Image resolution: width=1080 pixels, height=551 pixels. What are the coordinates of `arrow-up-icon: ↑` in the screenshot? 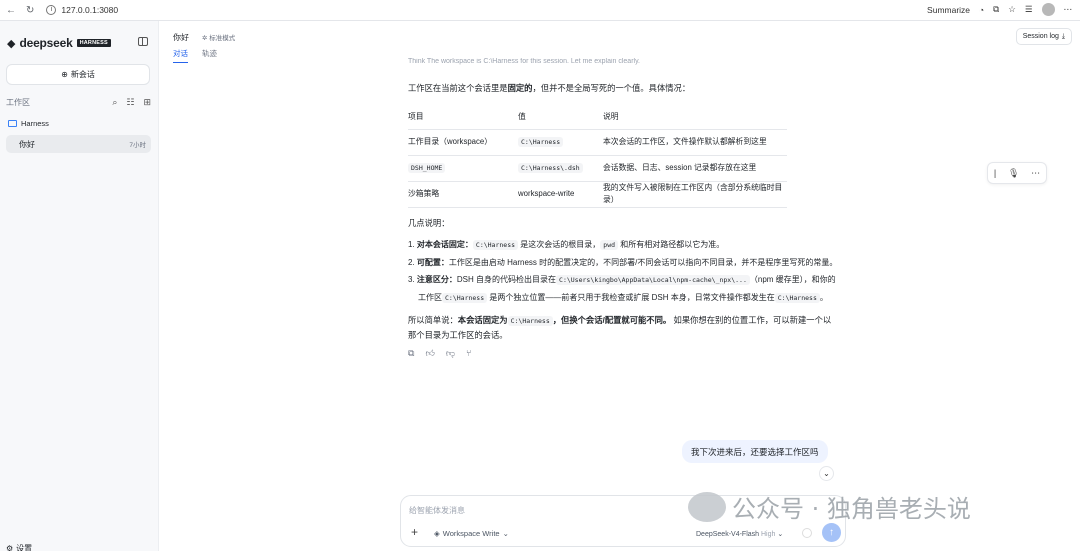 It's located at (831, 532).